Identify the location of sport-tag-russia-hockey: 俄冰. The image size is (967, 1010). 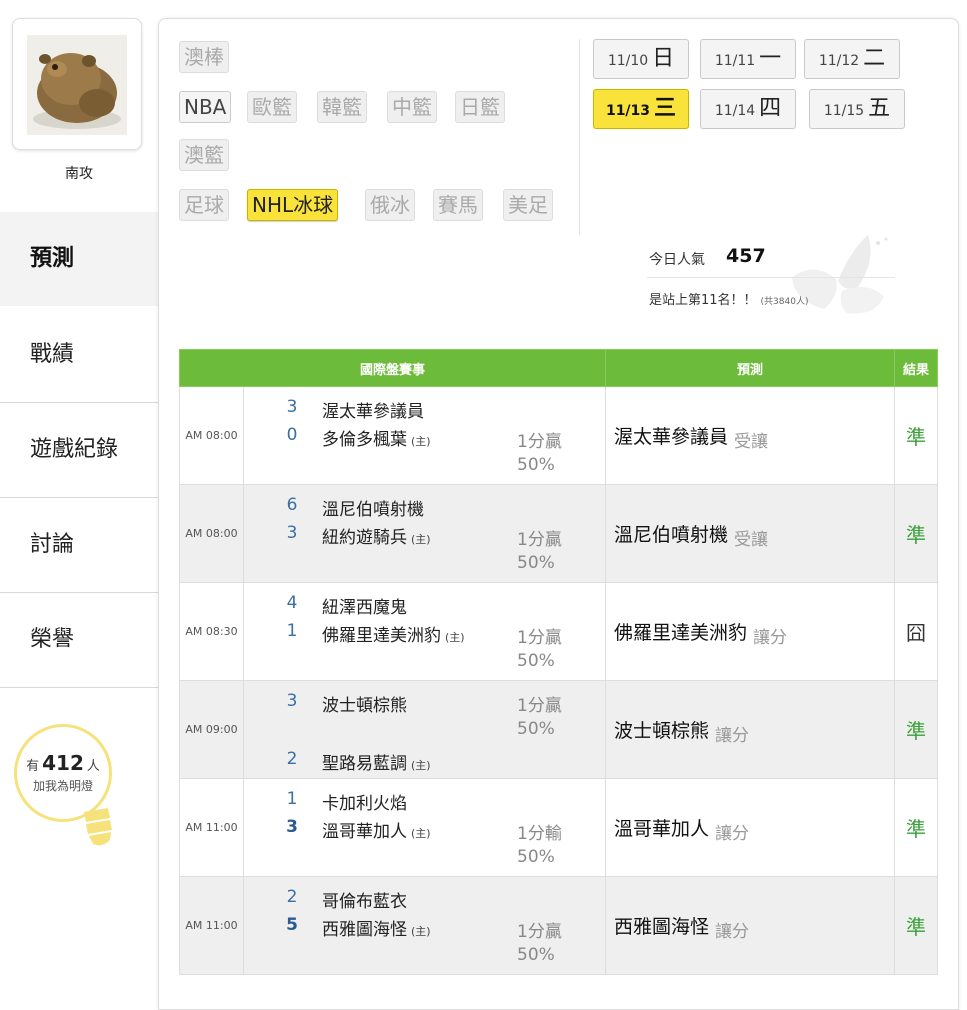
(390, 205).